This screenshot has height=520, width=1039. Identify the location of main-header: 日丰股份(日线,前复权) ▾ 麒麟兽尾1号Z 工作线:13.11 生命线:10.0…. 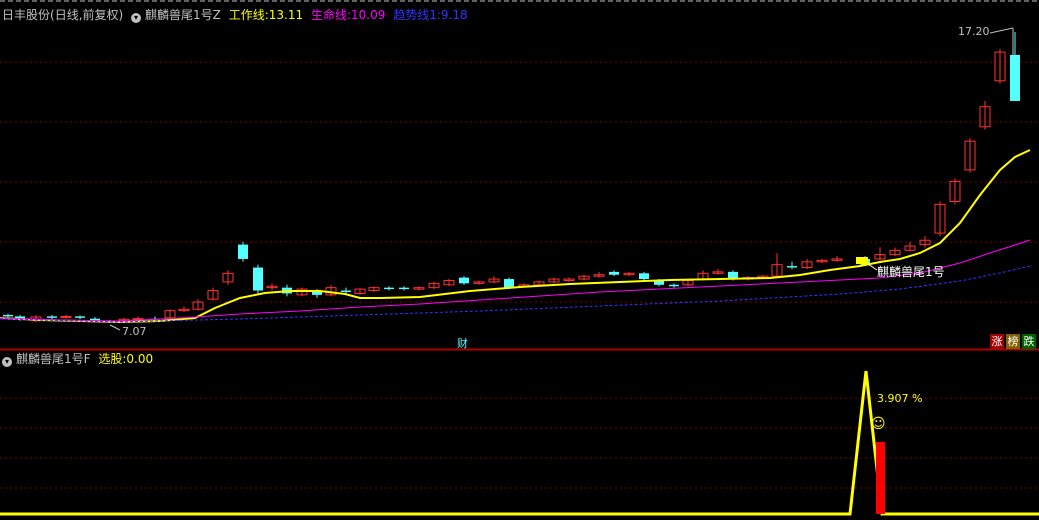
(237, 15).